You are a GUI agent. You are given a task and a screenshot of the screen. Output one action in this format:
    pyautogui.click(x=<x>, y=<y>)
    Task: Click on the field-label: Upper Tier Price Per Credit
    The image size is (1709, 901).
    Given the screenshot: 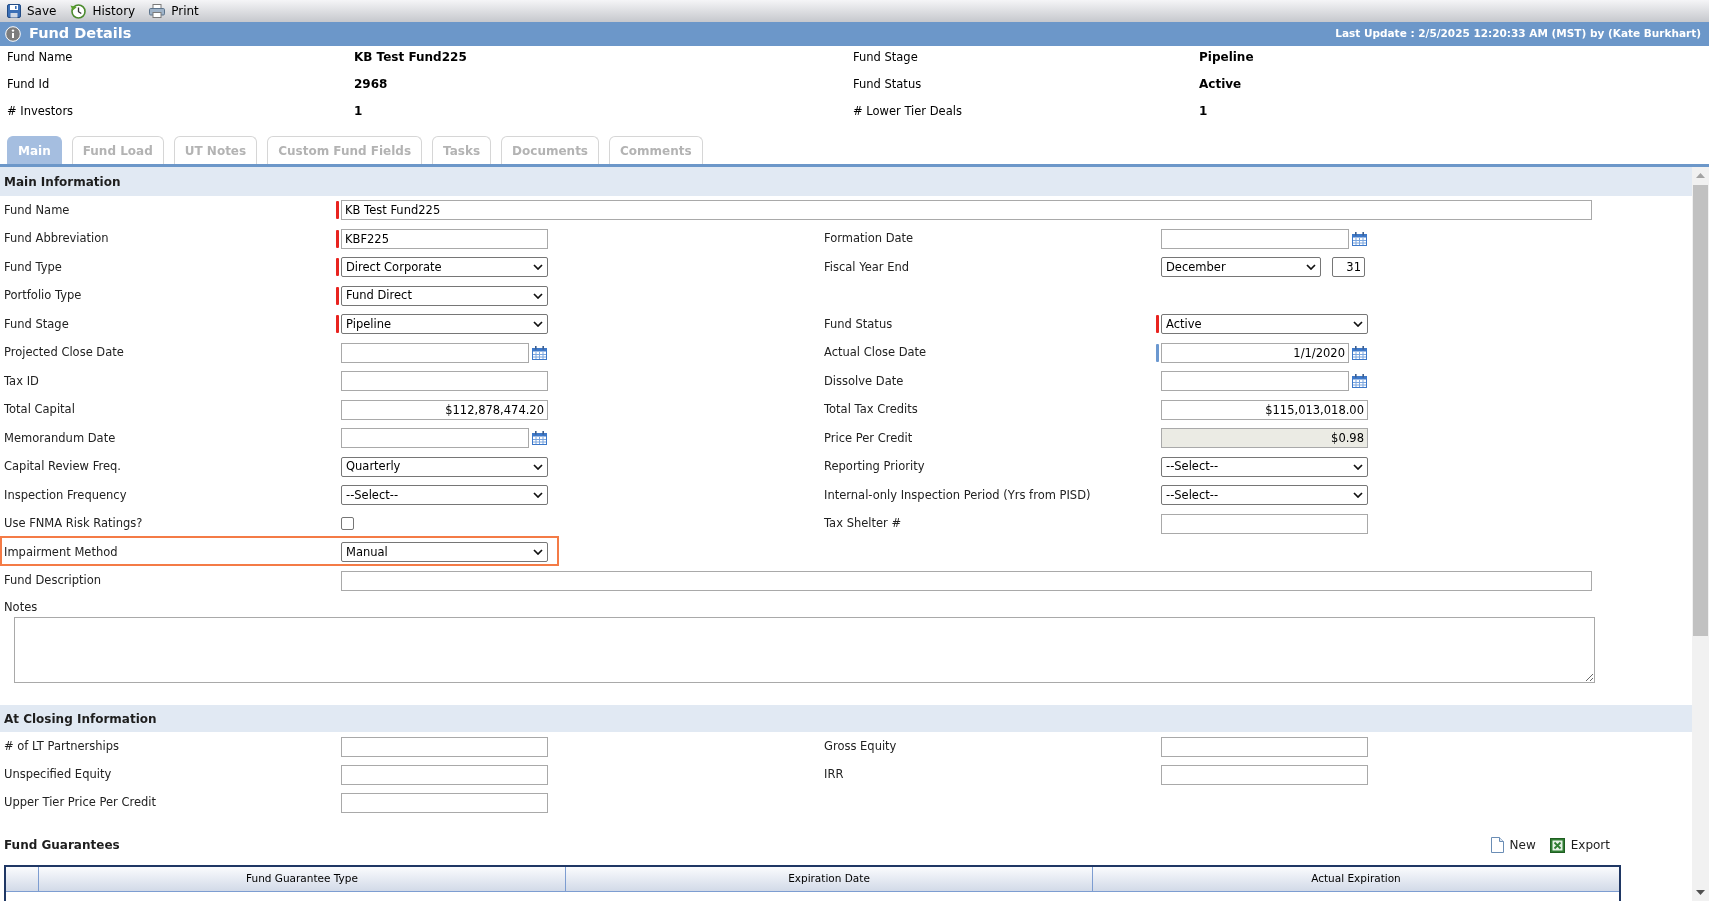 What is the action you would take?
    pyautogui.click(x=80, y=803)
    